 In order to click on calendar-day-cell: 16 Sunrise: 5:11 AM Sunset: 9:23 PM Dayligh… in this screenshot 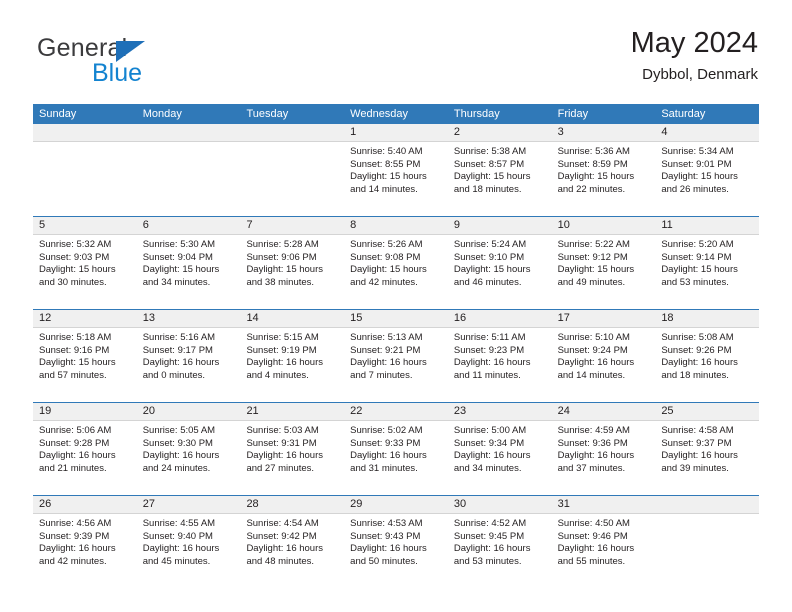, I will do `click(499, 356)`.